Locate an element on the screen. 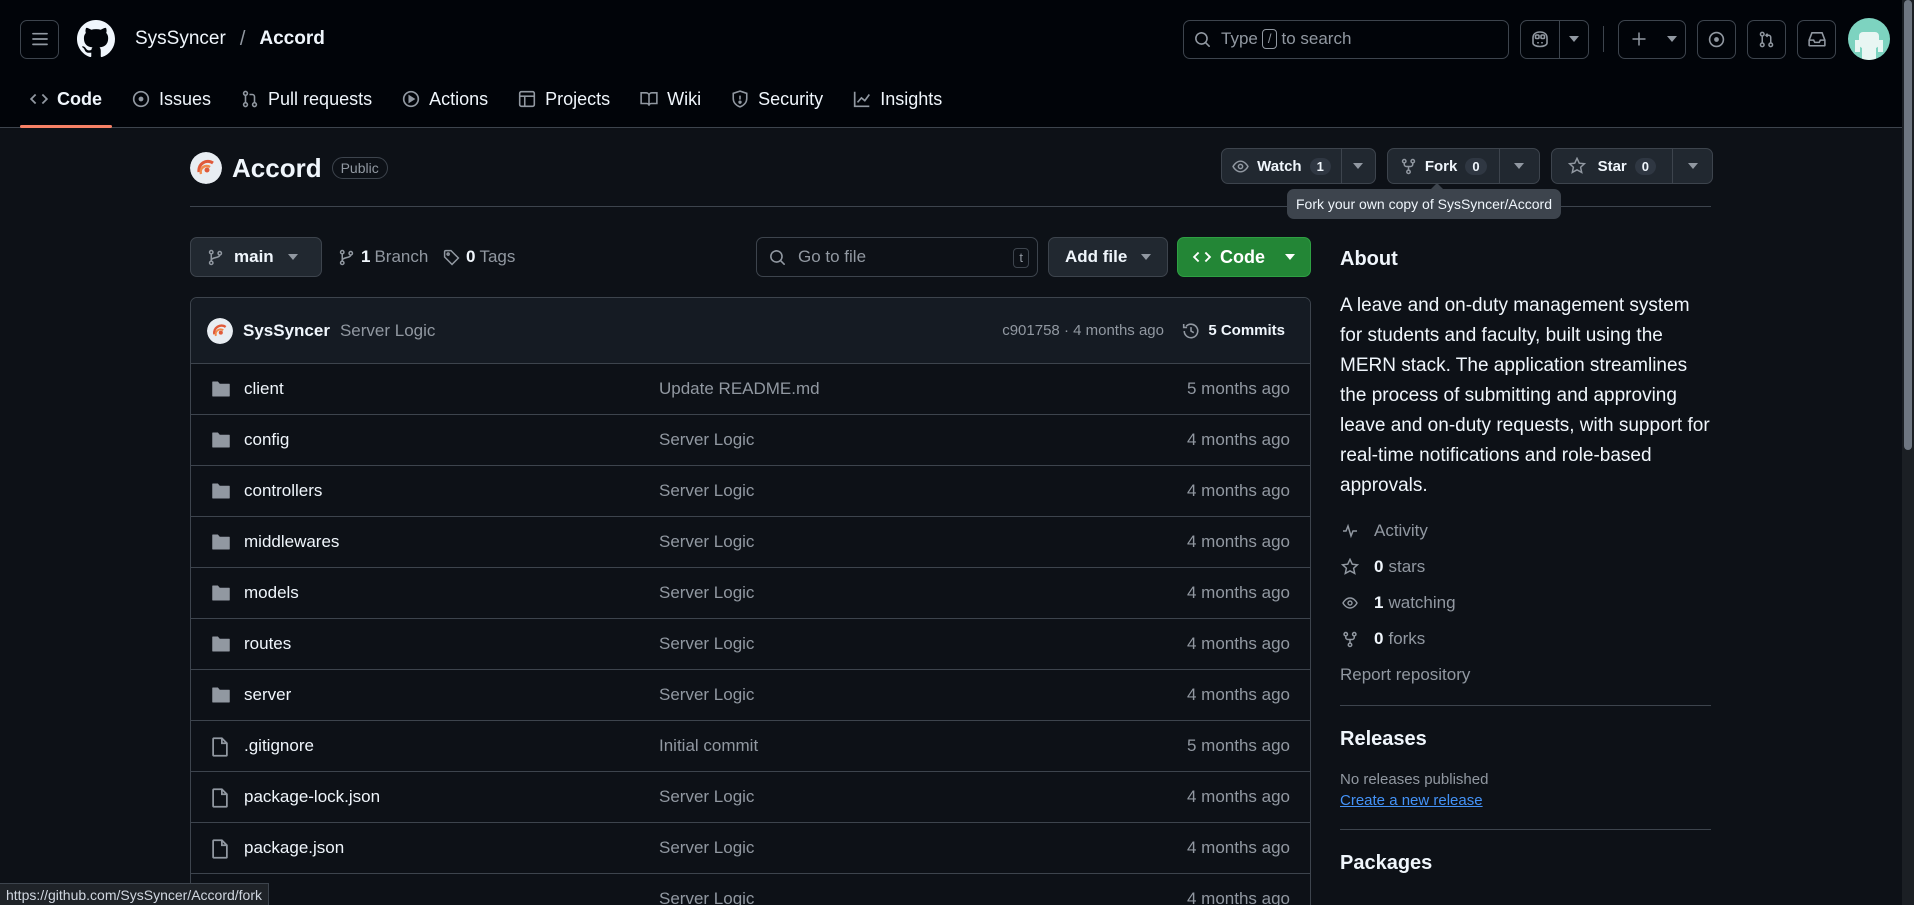 This screenshot has height=905, width=1914. global-search-input: Type / to search is located at coordinates (1346, 39).